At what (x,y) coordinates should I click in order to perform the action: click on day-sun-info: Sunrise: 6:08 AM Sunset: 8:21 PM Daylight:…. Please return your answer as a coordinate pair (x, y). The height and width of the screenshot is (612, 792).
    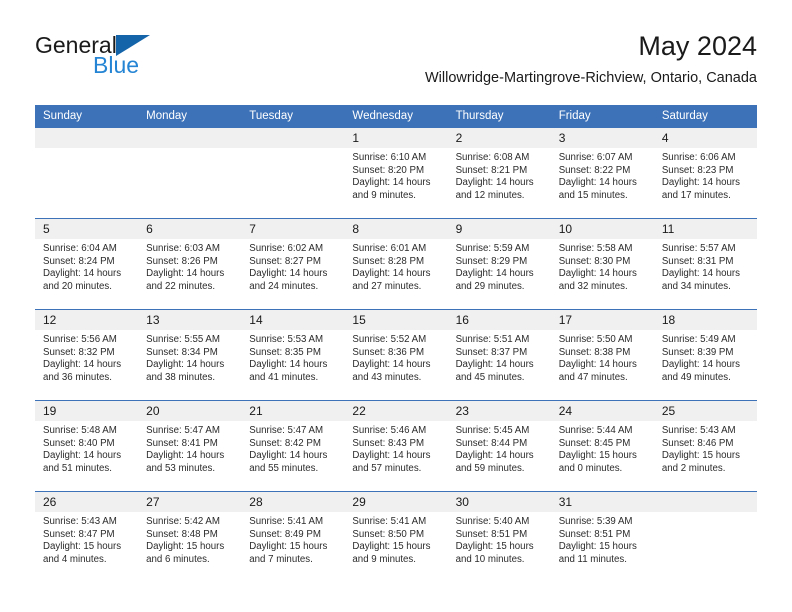
    Looking at the image, I should click on (499, 175).